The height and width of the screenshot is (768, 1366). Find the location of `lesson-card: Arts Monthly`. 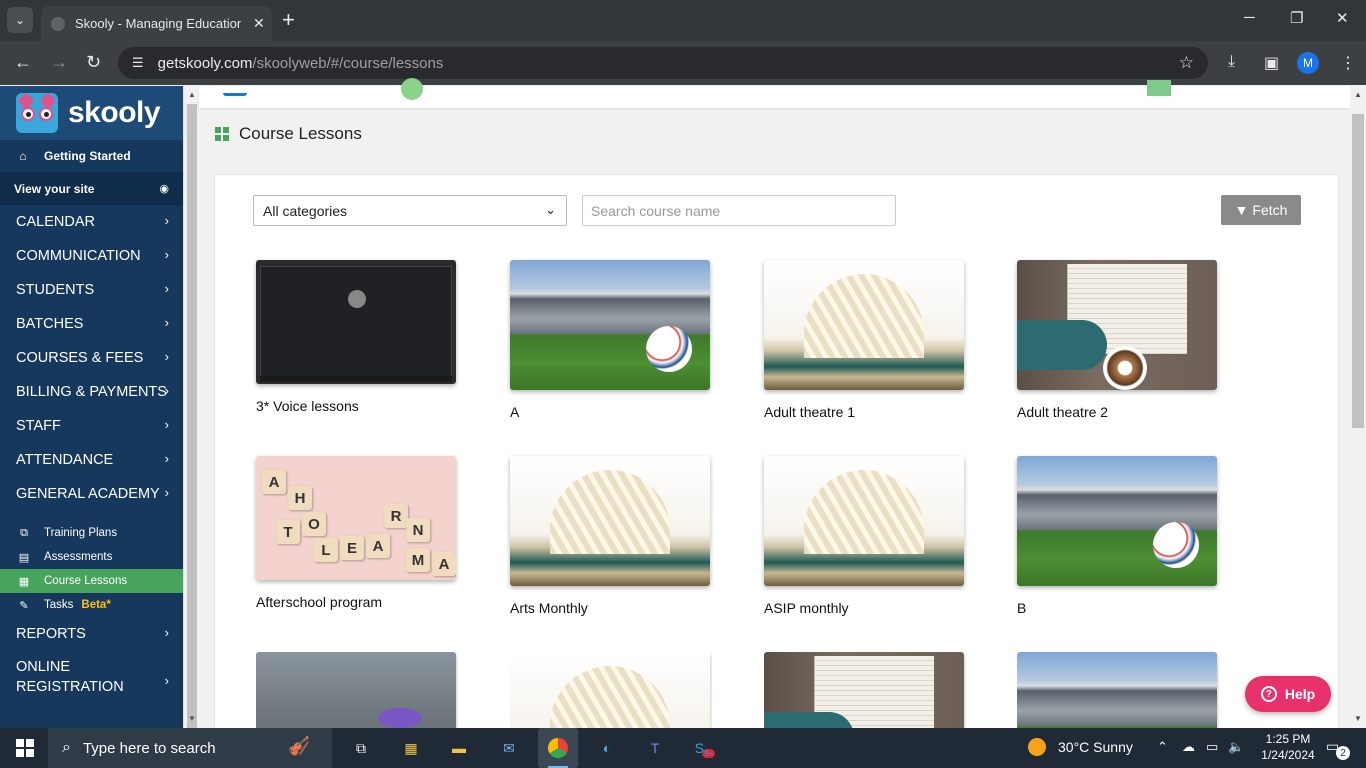

lesson-card: Arts Monthly is located at coordinates (611, 536).